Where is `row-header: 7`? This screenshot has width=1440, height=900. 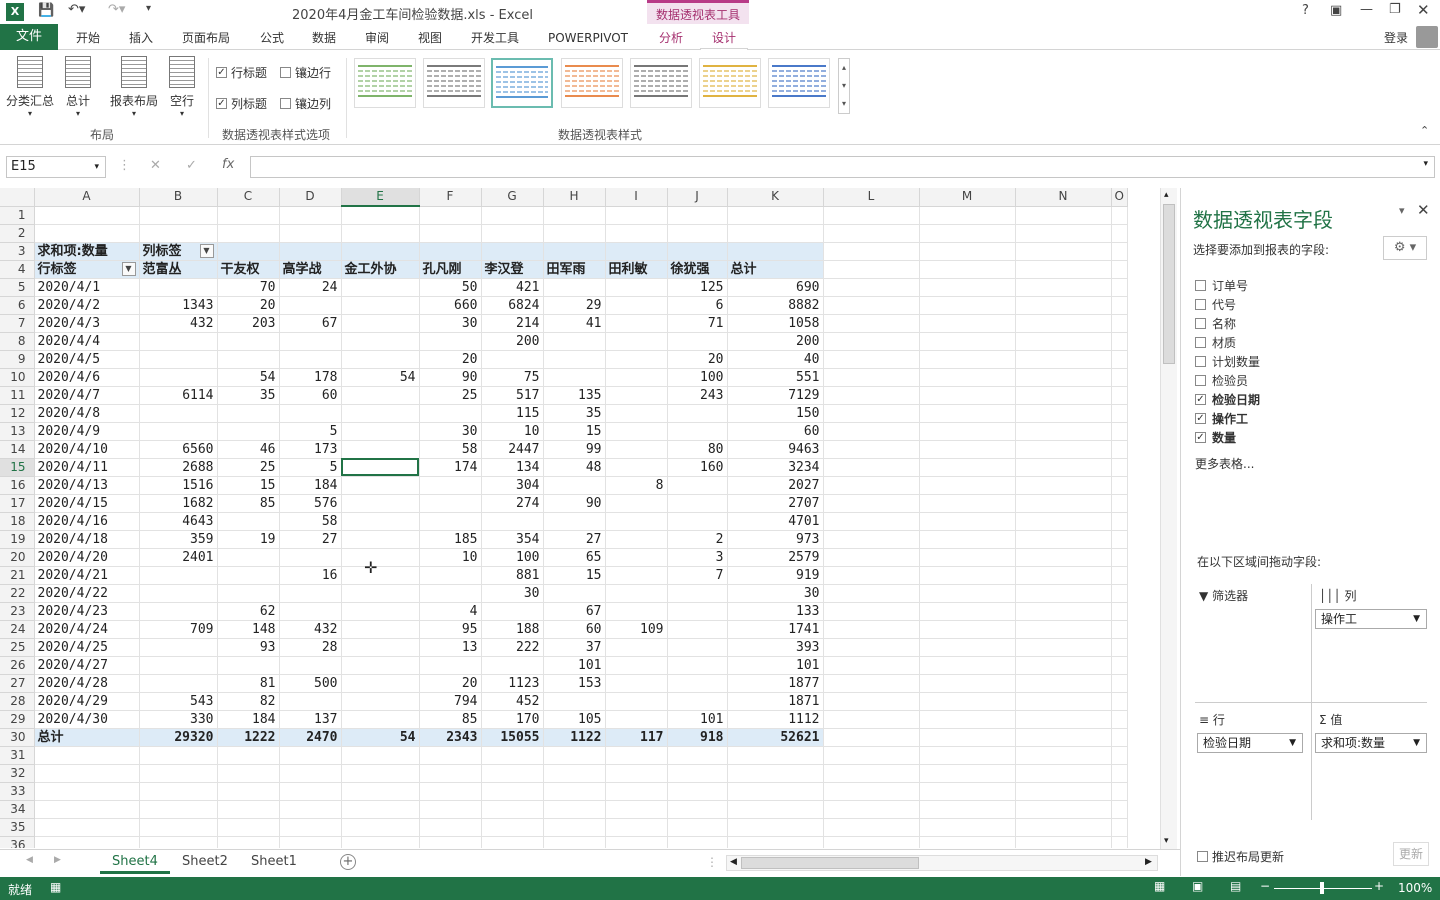
row-header: 7 is located at coordinates (17, 323).